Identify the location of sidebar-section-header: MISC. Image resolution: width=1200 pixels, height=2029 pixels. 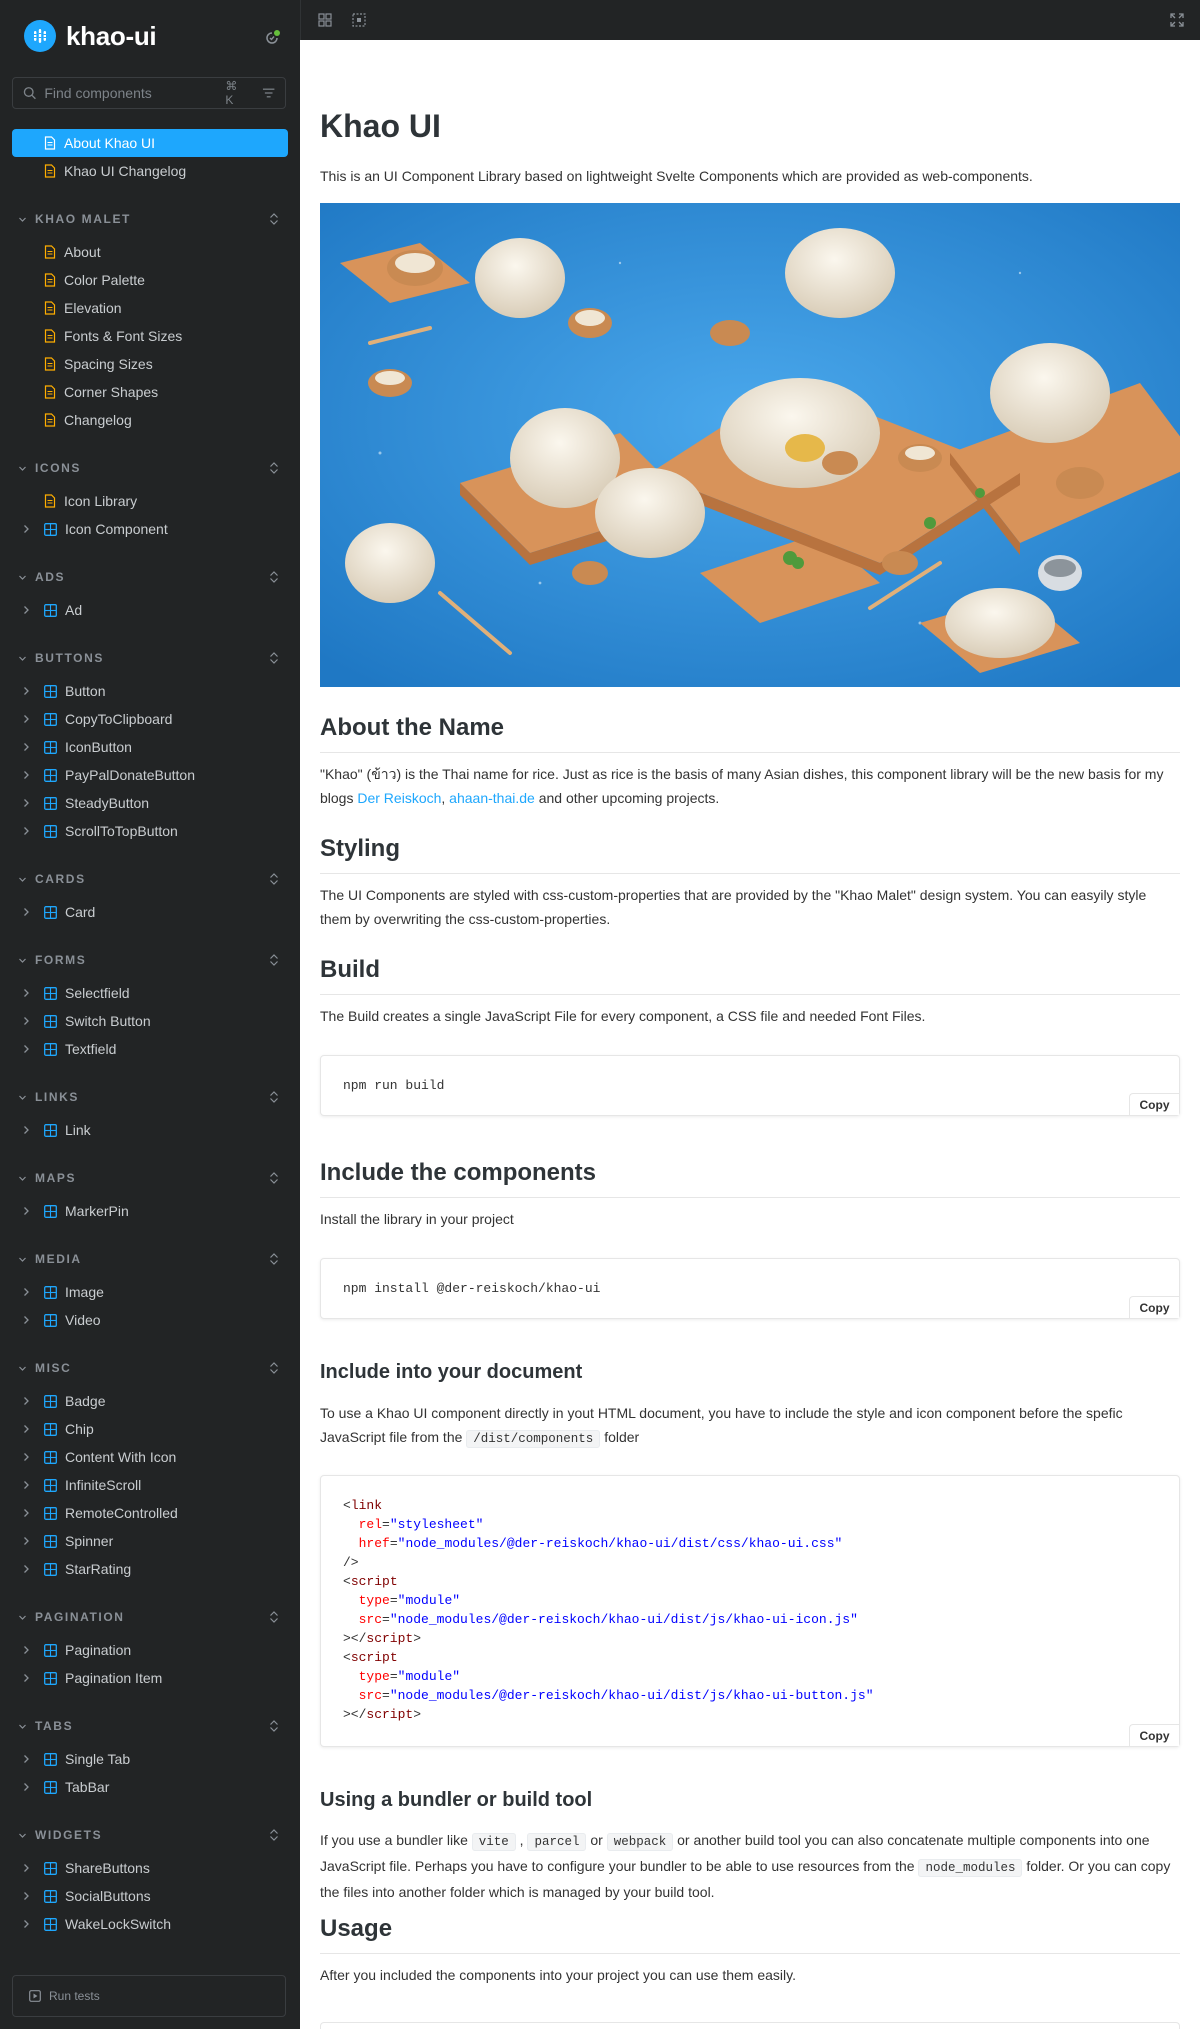
(150, 1368).